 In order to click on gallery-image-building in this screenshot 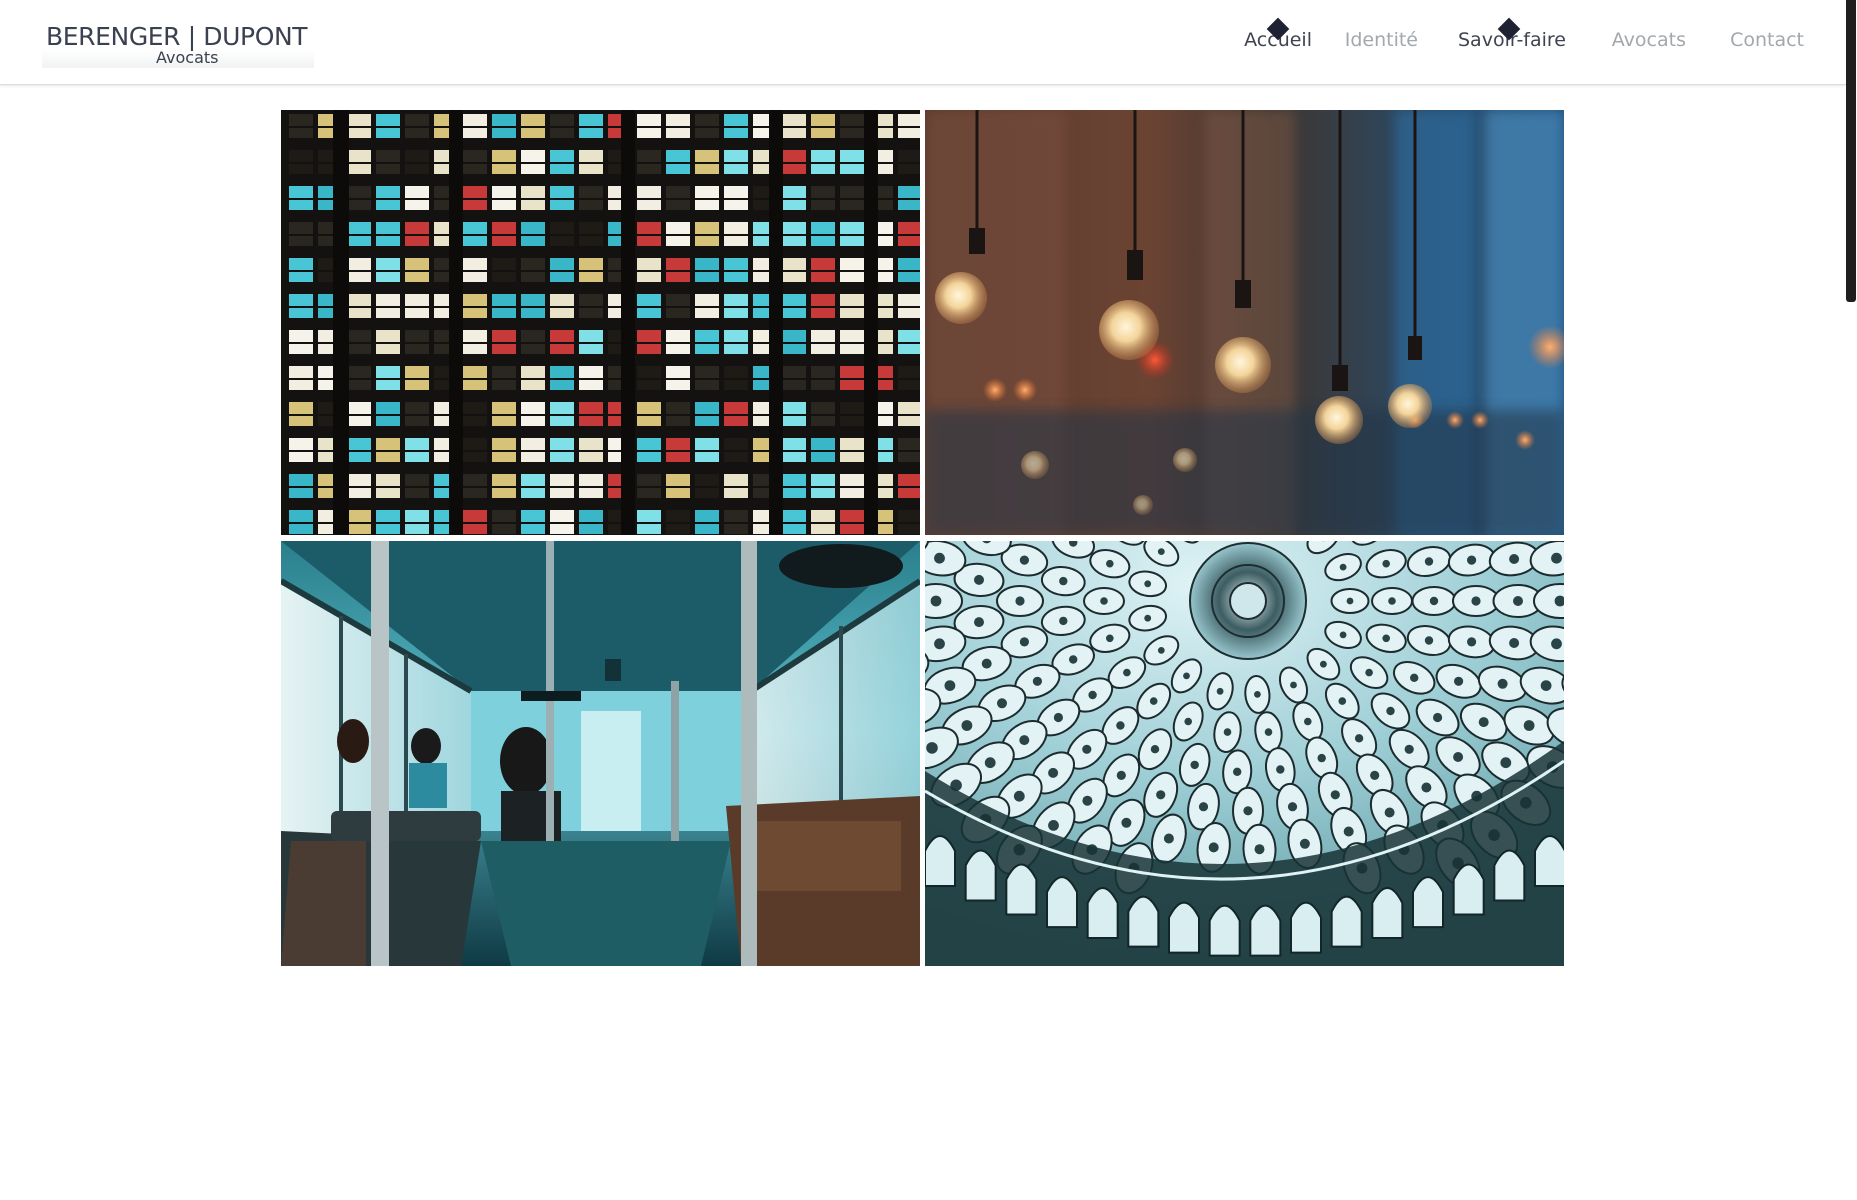, I will do `click(600, 322)`.